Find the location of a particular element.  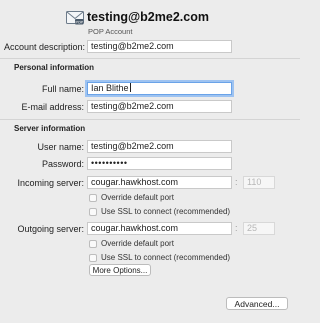

password-label: Password: is located at coordinates (62, 164).